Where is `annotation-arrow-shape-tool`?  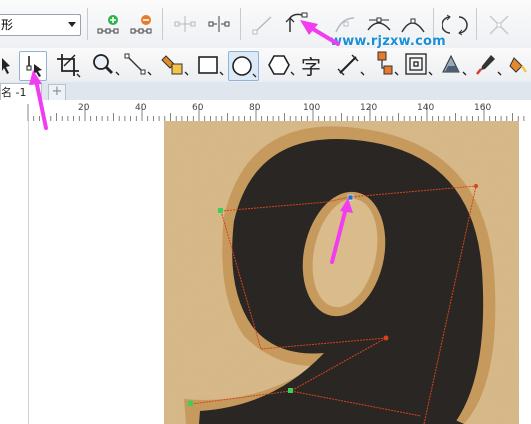
annotation-arrow-shape-tool is located at coordinates (41, 104).